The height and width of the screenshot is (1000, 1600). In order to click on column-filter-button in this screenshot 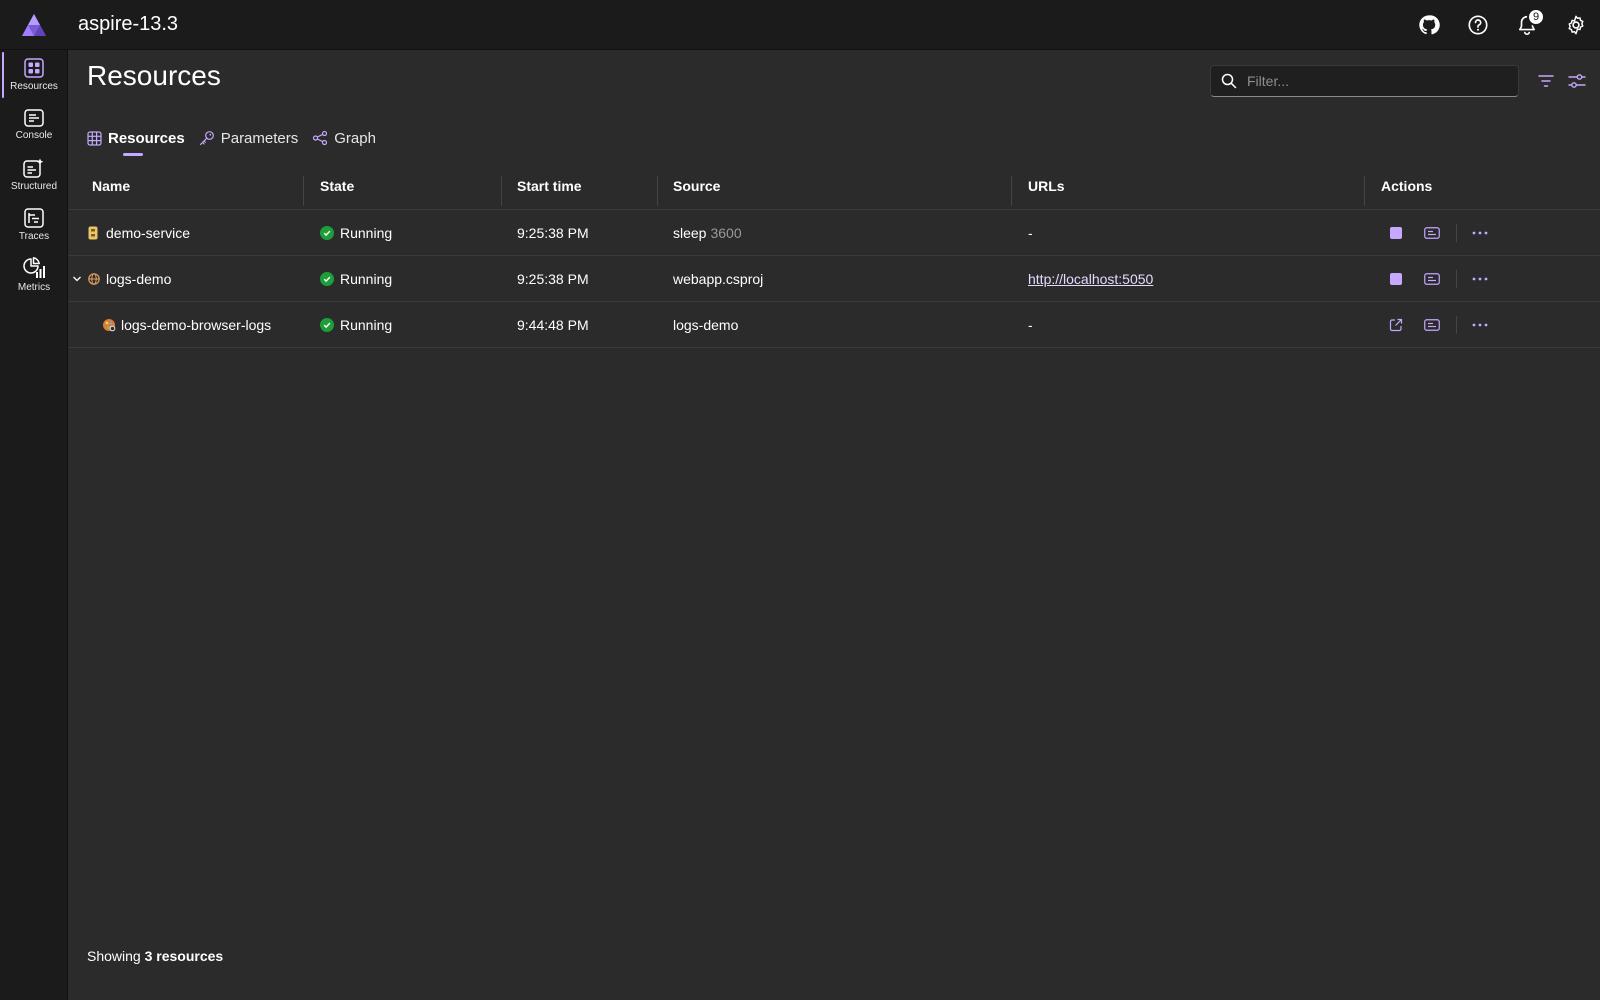, I will do `click(1546, 81)`.